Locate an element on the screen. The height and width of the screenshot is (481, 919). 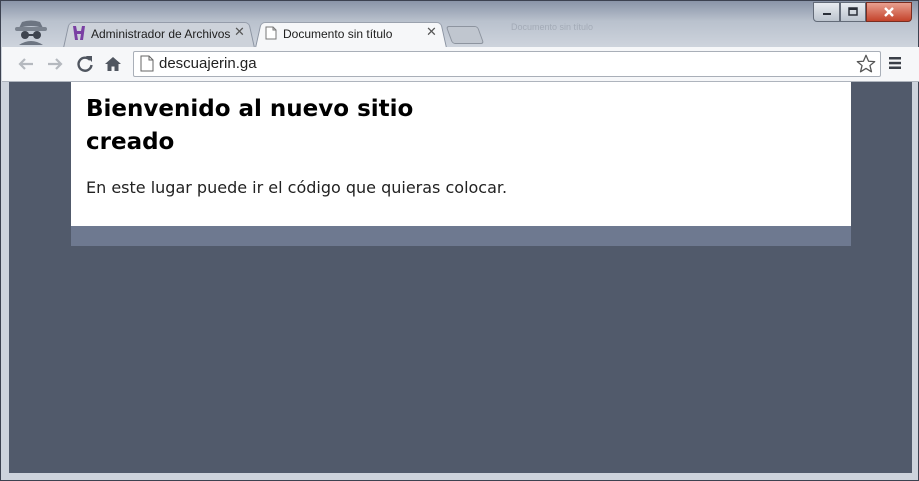
new-tab-button is located at coordinates (465, 35).